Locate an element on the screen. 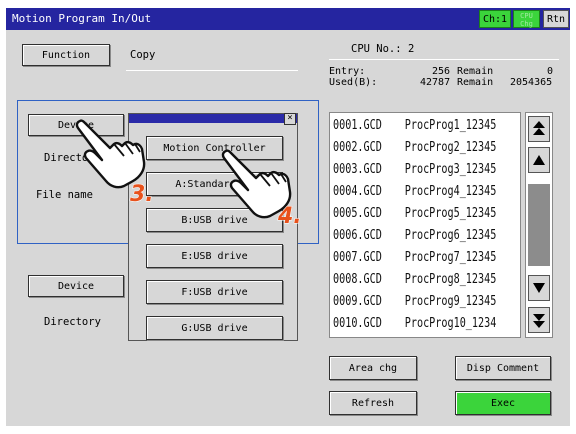  file-name: 0004.GCD is located at coordinates (357, 191).